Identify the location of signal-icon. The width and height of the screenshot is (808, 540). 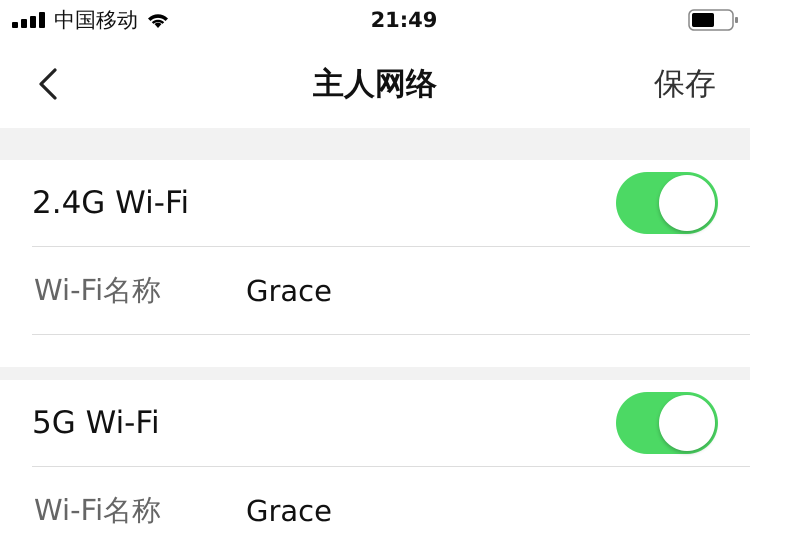
(29, 20).